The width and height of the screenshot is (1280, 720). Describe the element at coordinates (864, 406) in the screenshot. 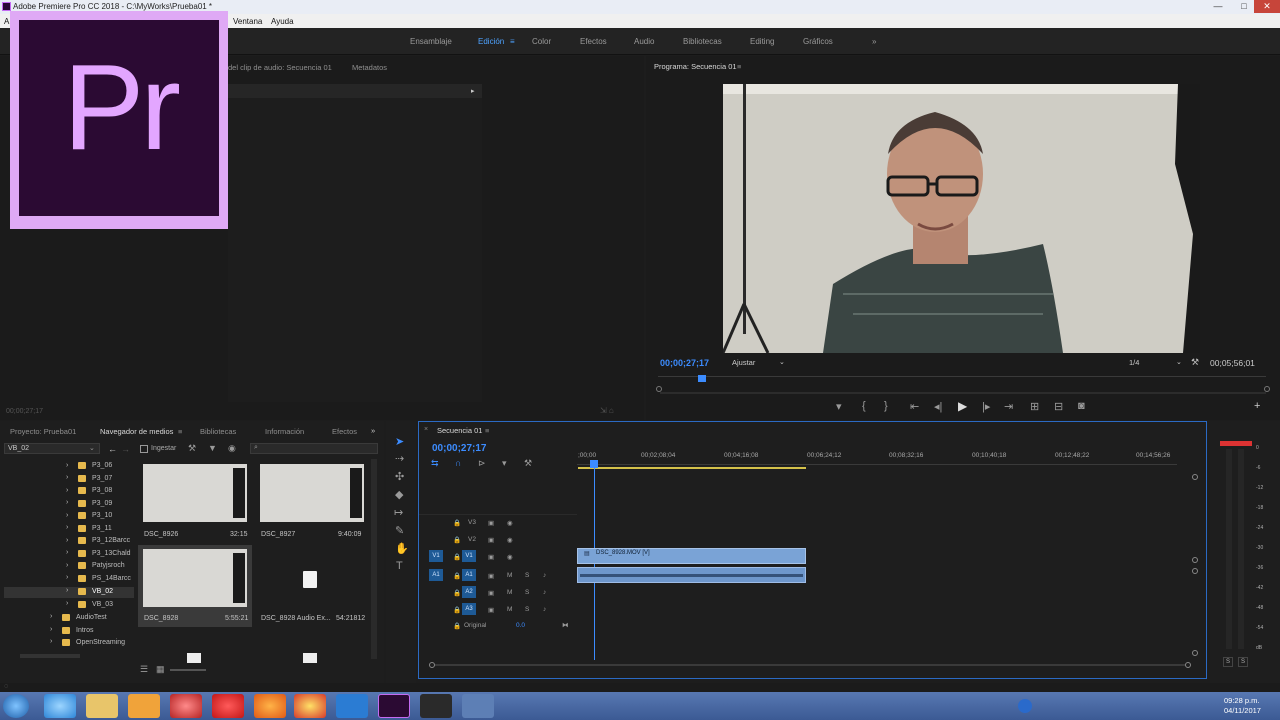

I see `mark-in-icon: {` at that location.